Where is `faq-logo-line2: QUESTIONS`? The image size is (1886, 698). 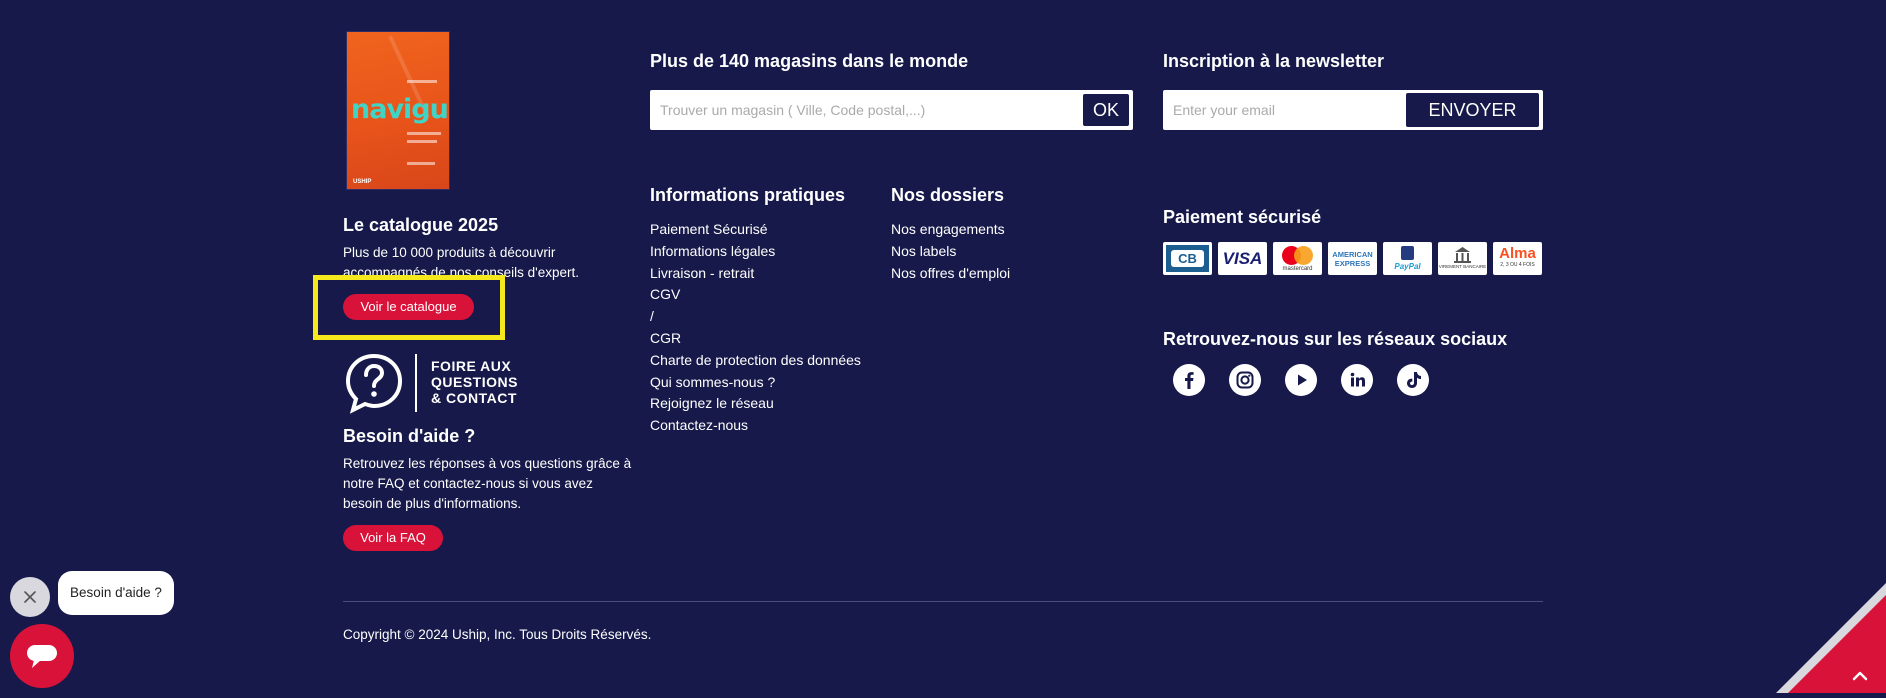 faq-logo-line2: QUESTIONS is located at coordinates (474, 382).